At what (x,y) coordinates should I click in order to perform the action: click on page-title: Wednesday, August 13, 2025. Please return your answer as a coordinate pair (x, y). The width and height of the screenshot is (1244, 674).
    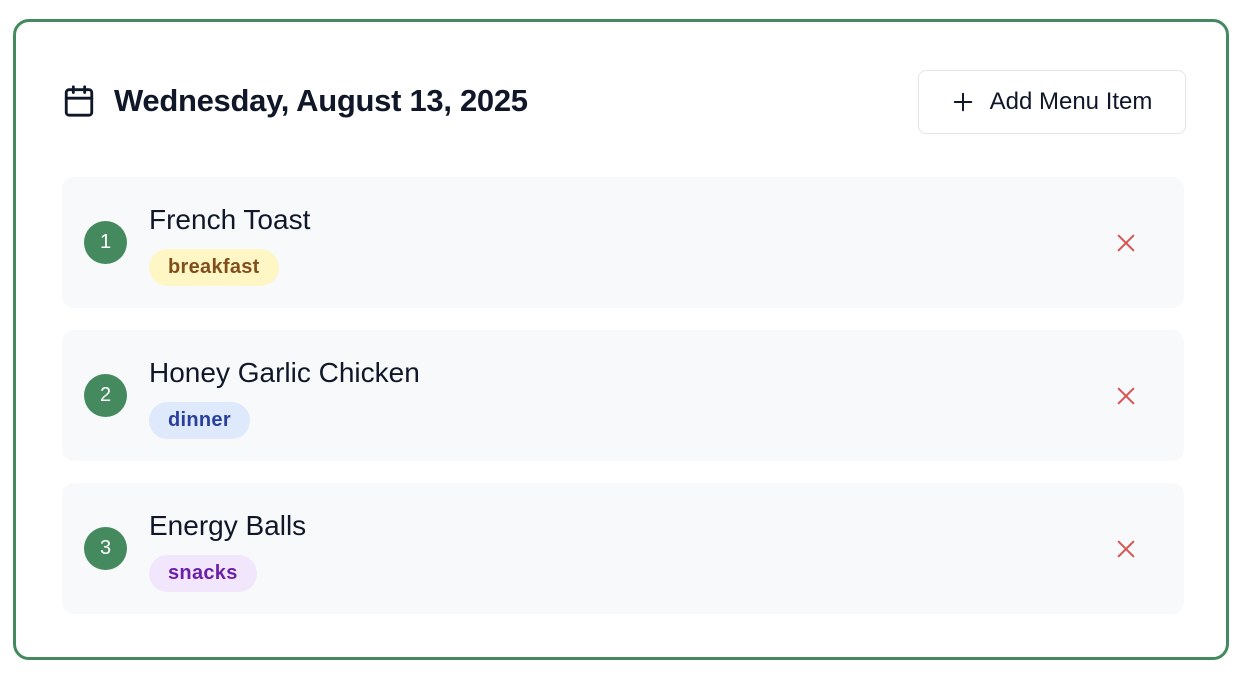
    Looking at the image, I should click on (321, 100).